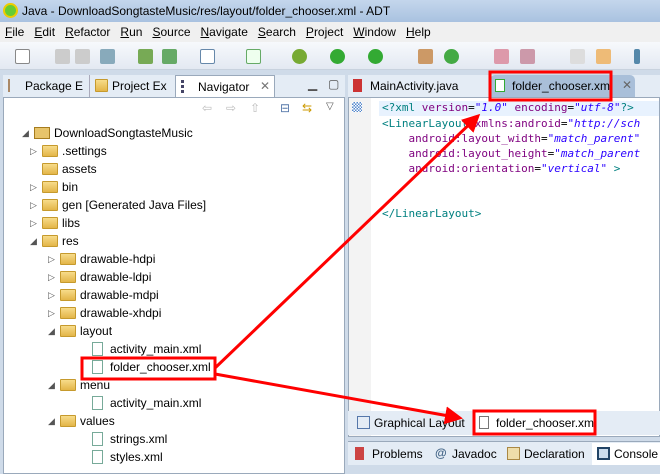 The width and height of the screenshot is (660, 474). Describe the element at coordinates (375, 56) in the screenshot. I see `external-tools-icon` at that location.